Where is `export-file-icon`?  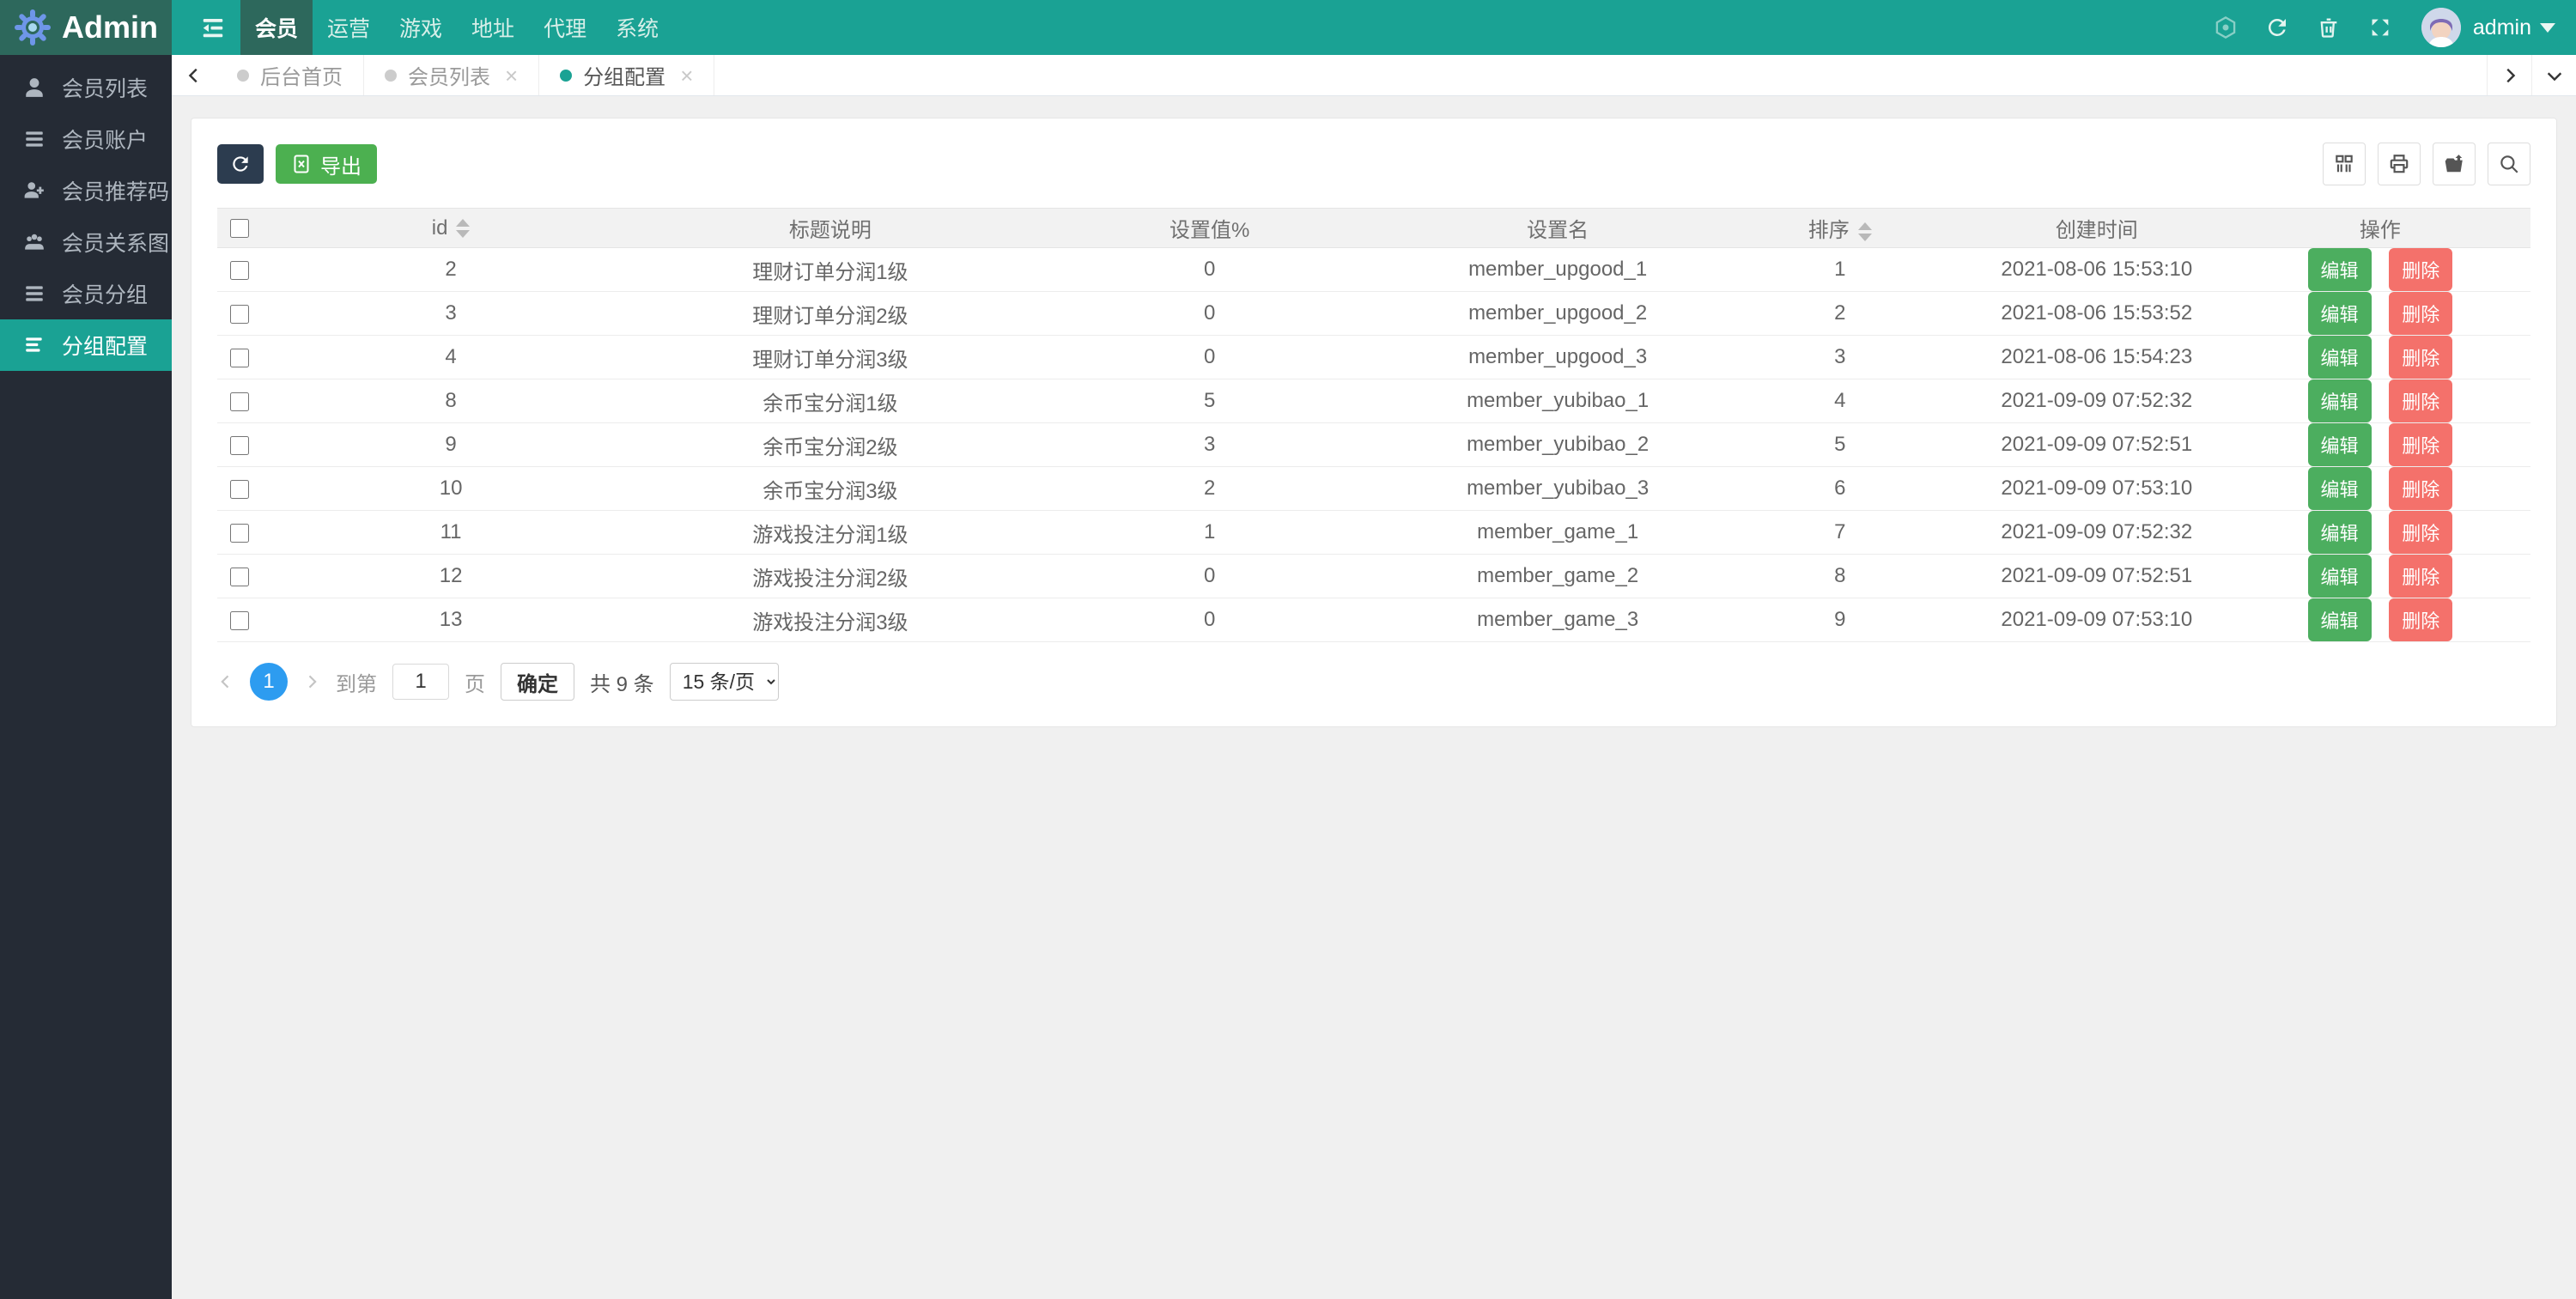
export-file-icon is located at coordinates (2455, 164).